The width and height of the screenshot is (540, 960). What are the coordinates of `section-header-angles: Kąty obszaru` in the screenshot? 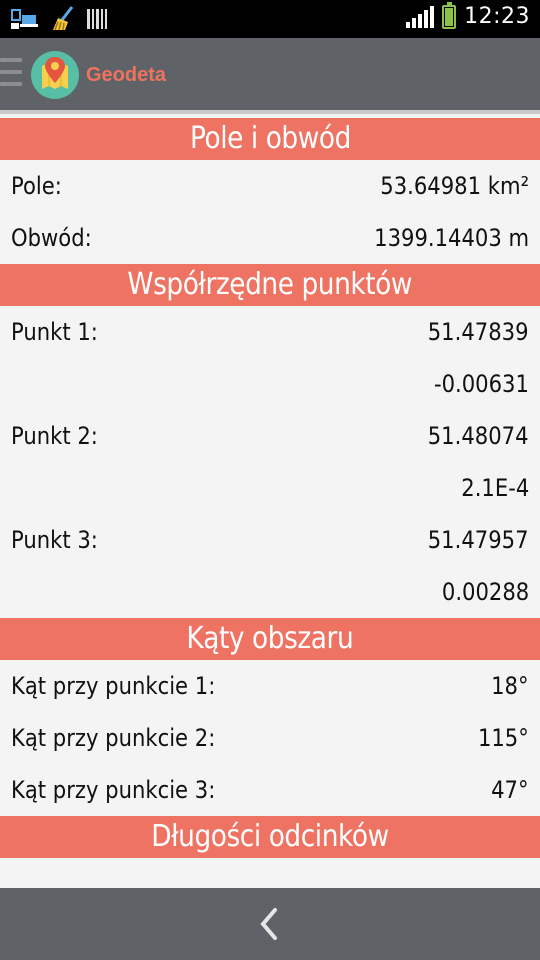 It's located at (270, 639).